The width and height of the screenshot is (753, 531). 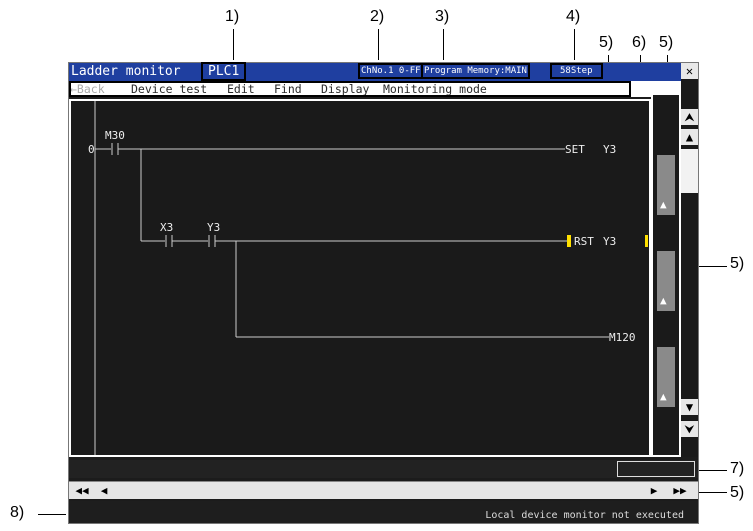 I want to click on scroll-left-fast-icon: ◀◀, so click(x=82, y=490).